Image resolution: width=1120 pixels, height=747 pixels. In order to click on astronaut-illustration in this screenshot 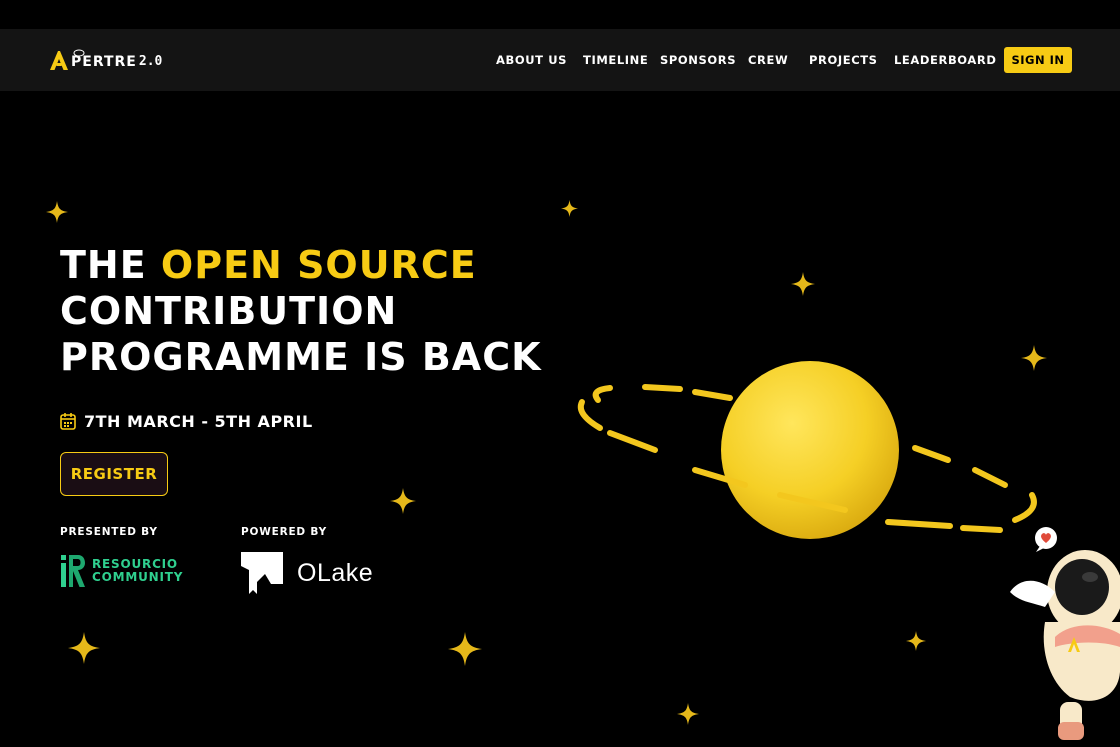, I will do `click(1065, 633)`.